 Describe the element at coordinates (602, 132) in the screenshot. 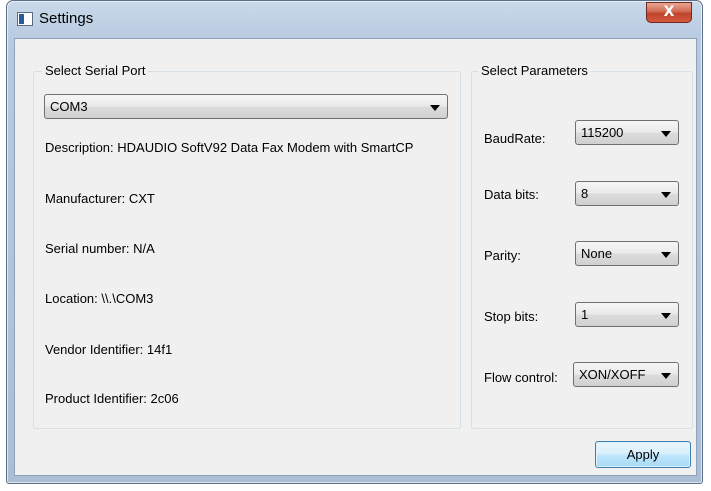

I see `baud-rate-value: 115200` at that location.